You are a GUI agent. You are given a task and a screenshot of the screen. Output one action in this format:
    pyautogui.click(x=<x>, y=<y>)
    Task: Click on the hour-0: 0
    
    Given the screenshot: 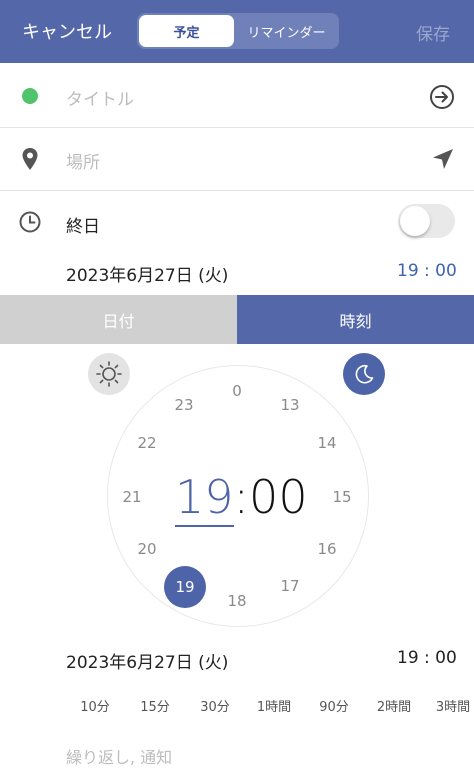 What is the action you would take?
    pyautogui.click(x=237, y=391)
    